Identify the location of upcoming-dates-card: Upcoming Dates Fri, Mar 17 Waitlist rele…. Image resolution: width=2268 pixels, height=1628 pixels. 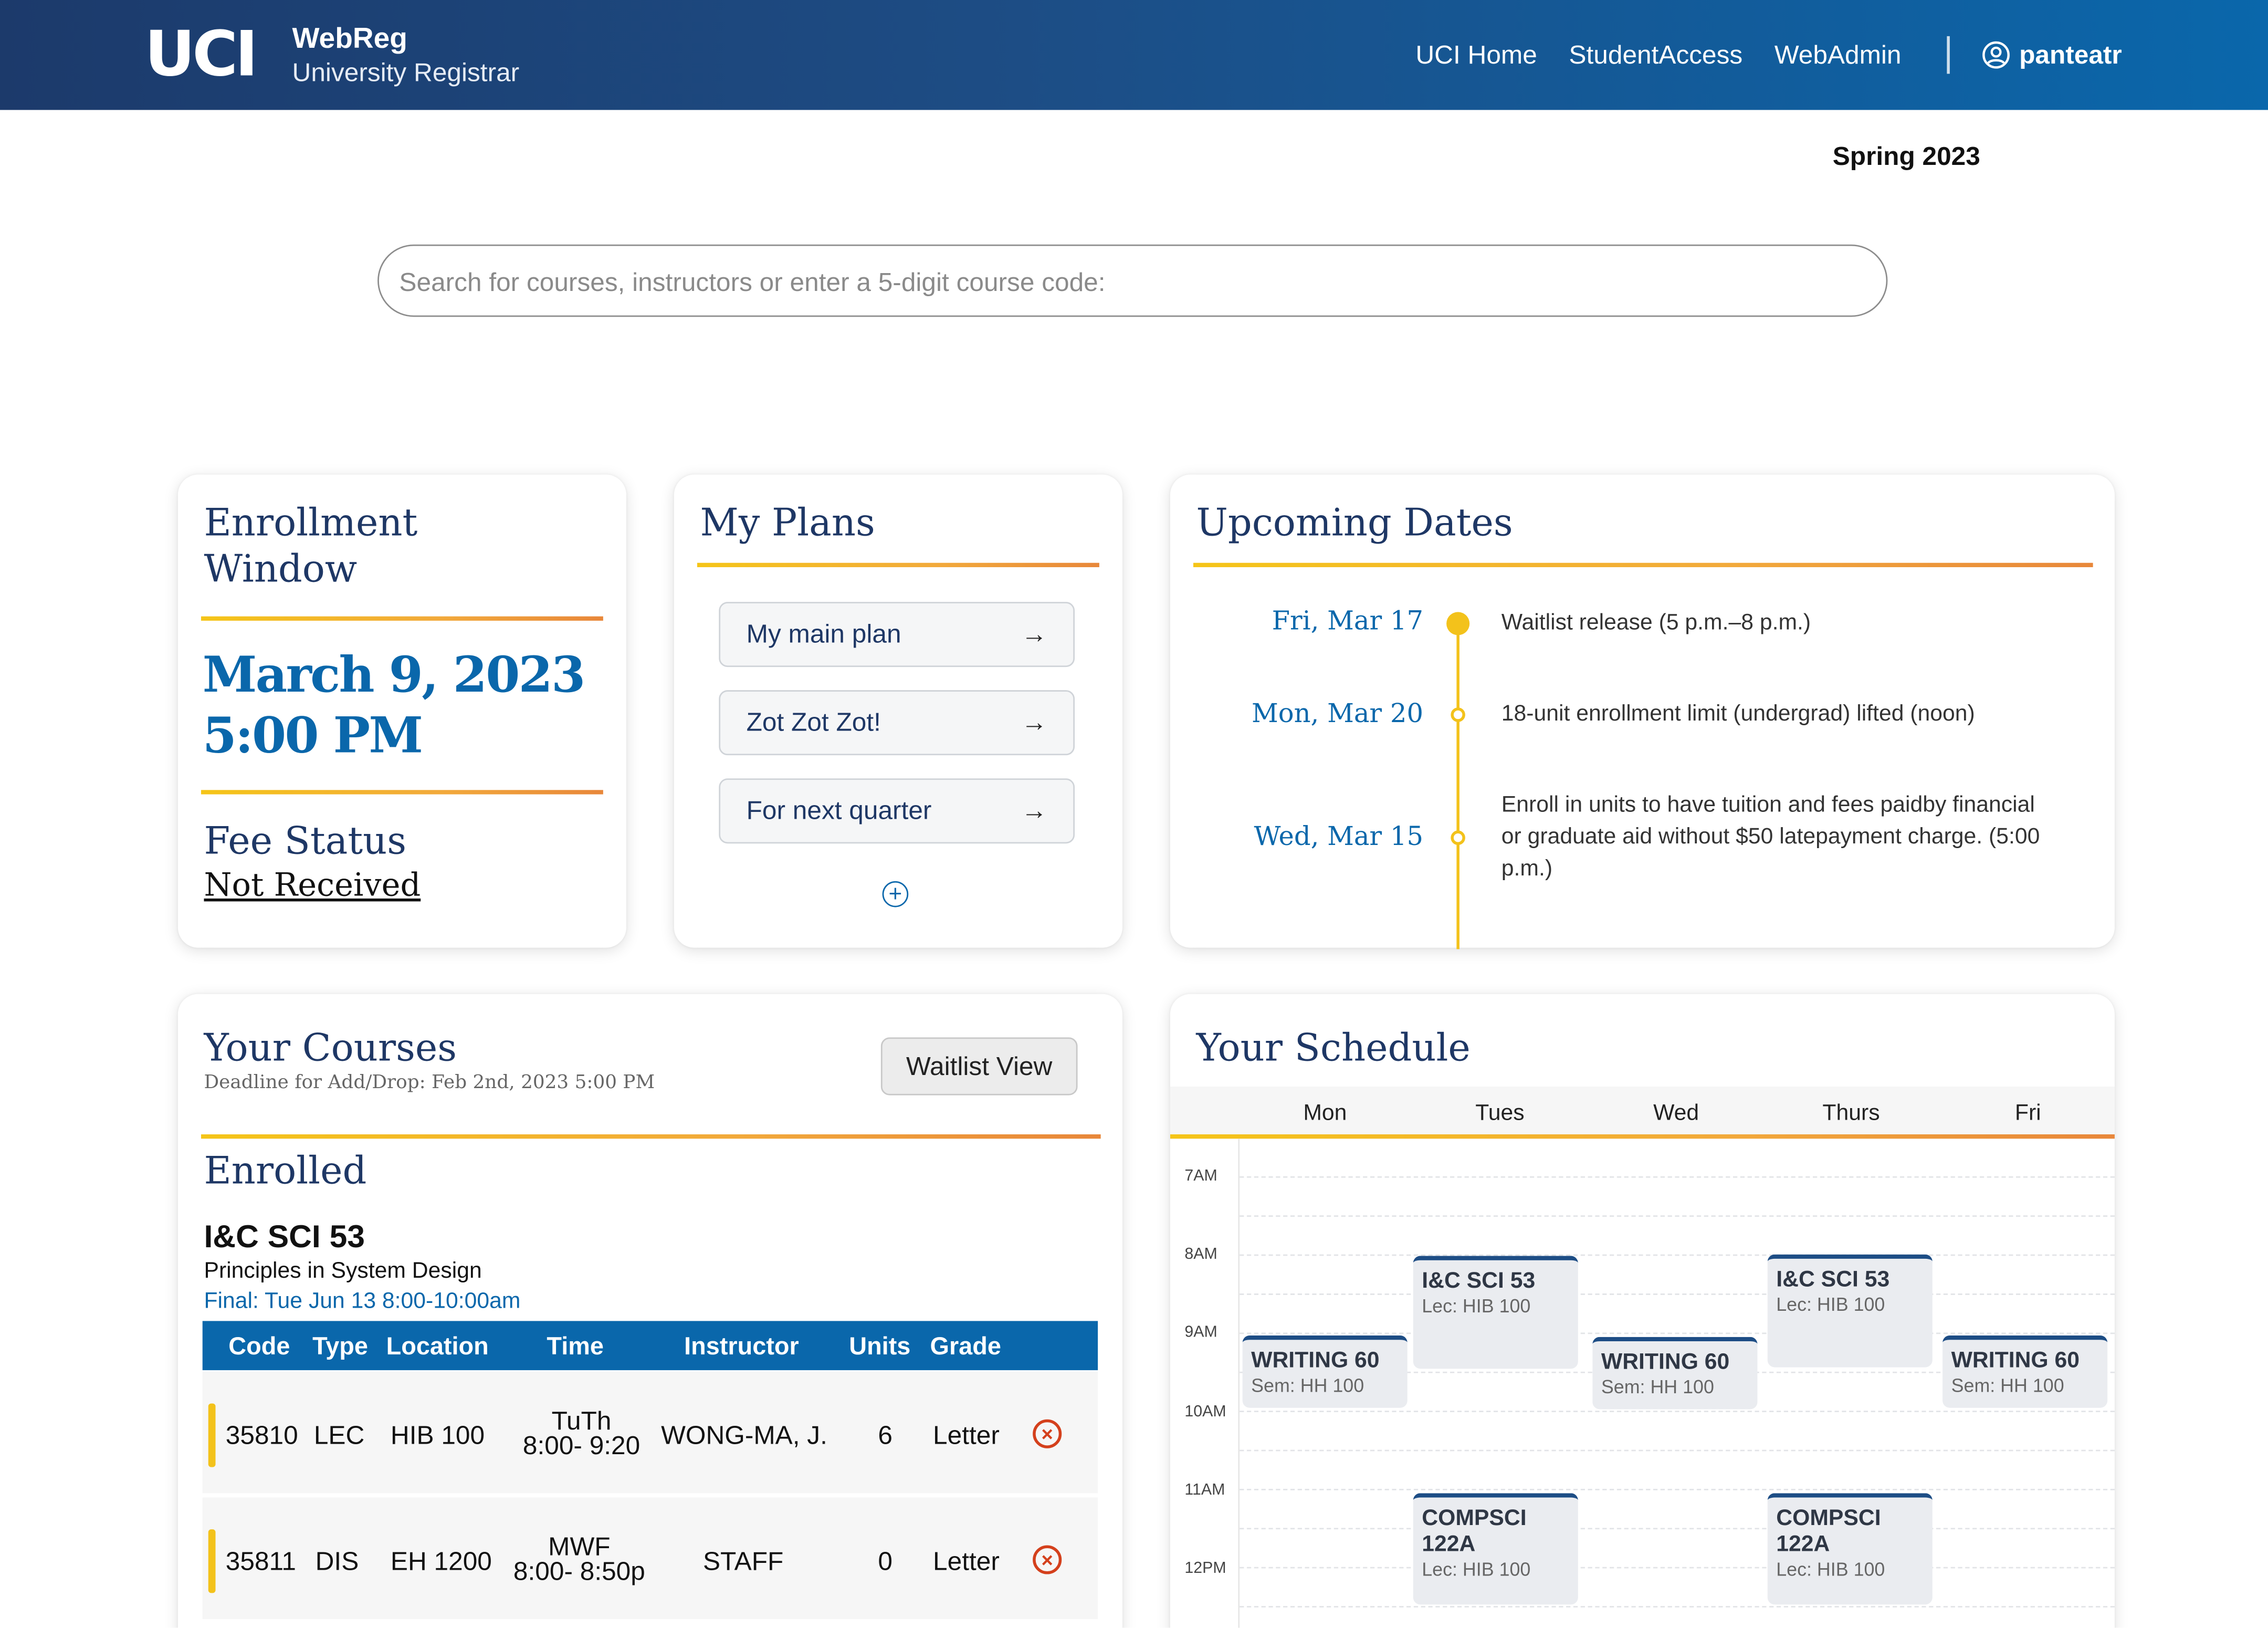
(1642, 711).